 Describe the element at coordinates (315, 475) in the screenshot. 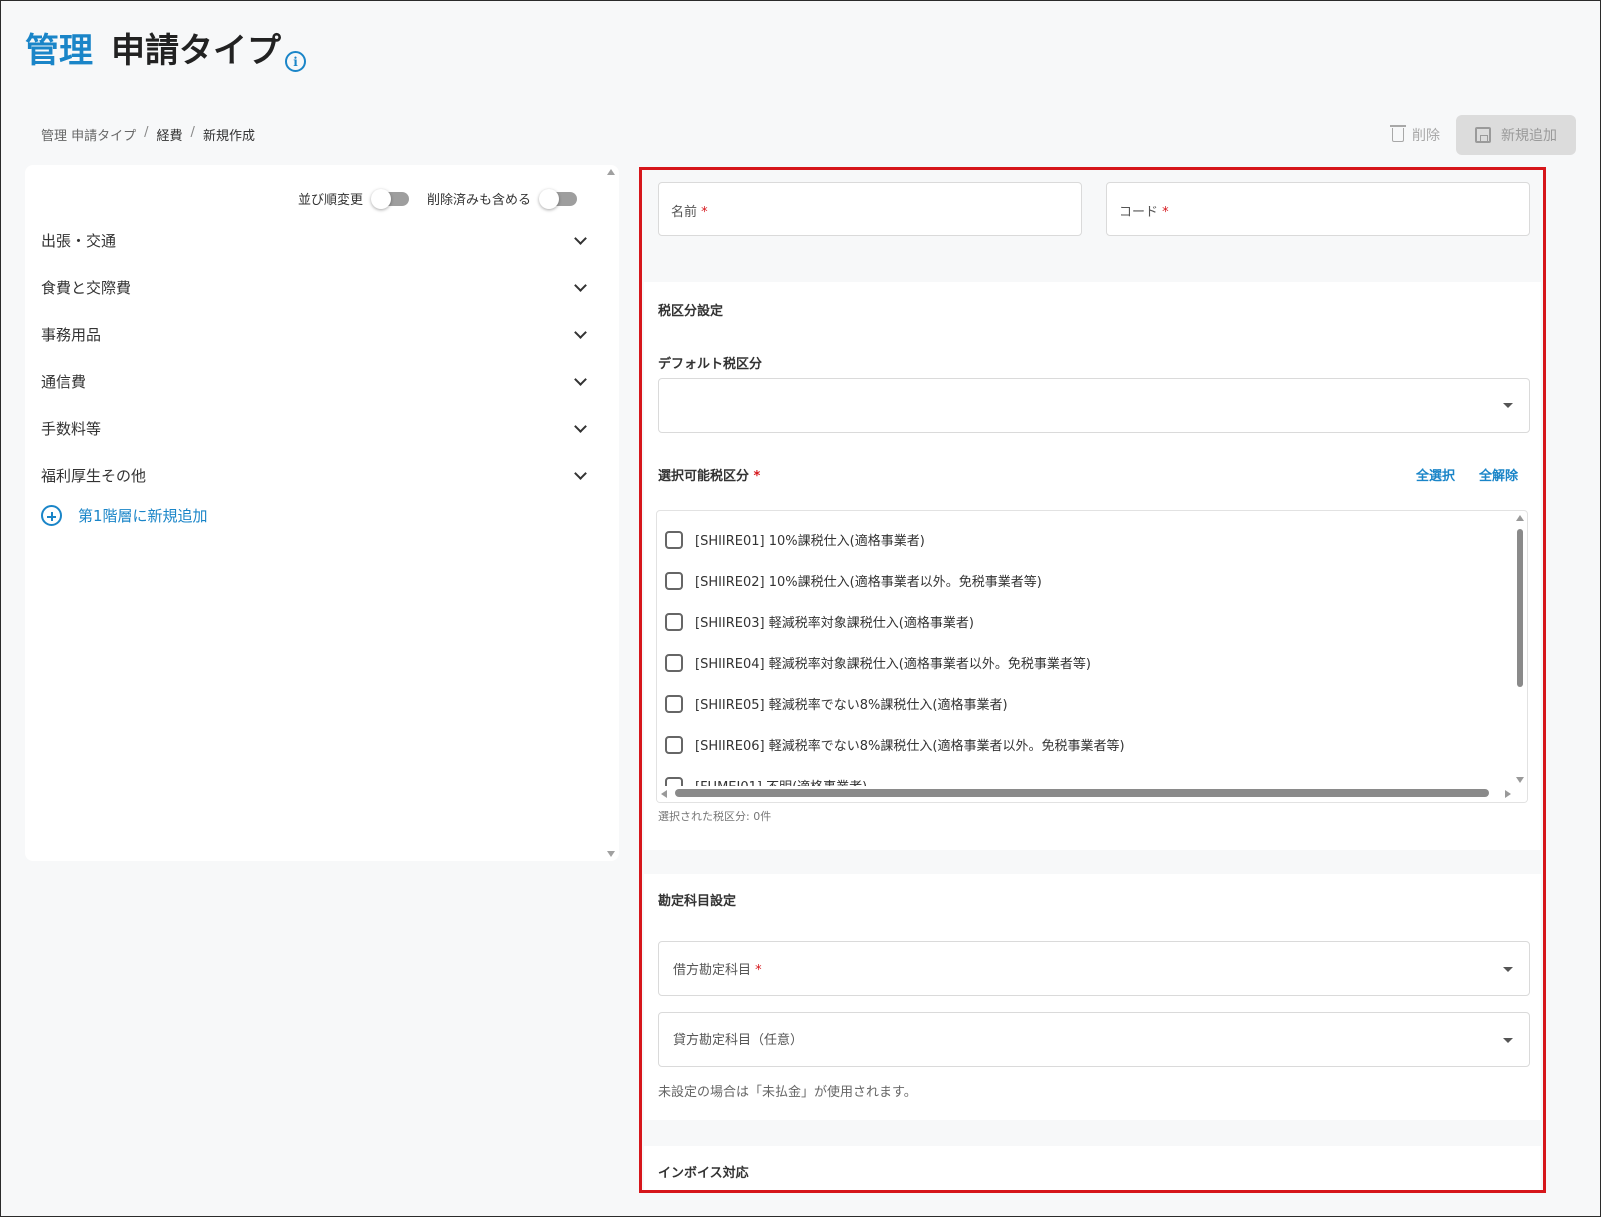

I see `category-item: 福利厚生その他` at that location.